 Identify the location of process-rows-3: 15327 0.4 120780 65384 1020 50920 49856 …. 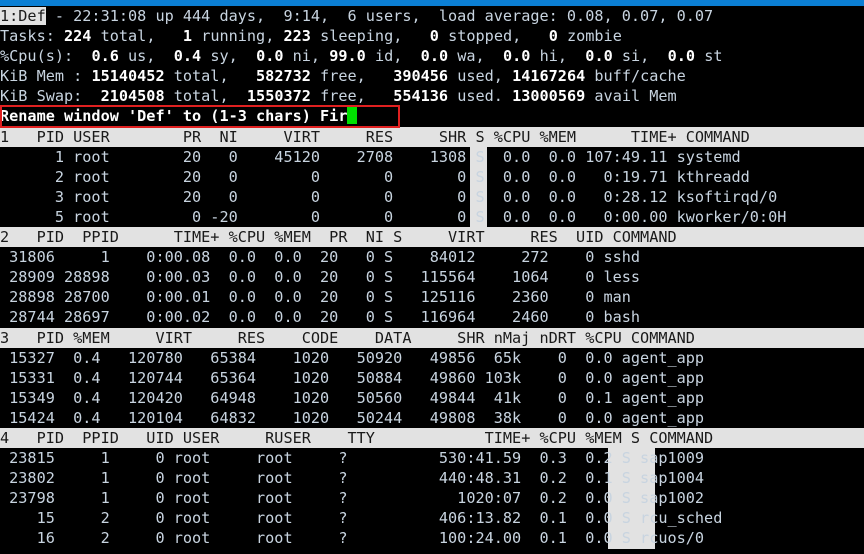
(432, 388).